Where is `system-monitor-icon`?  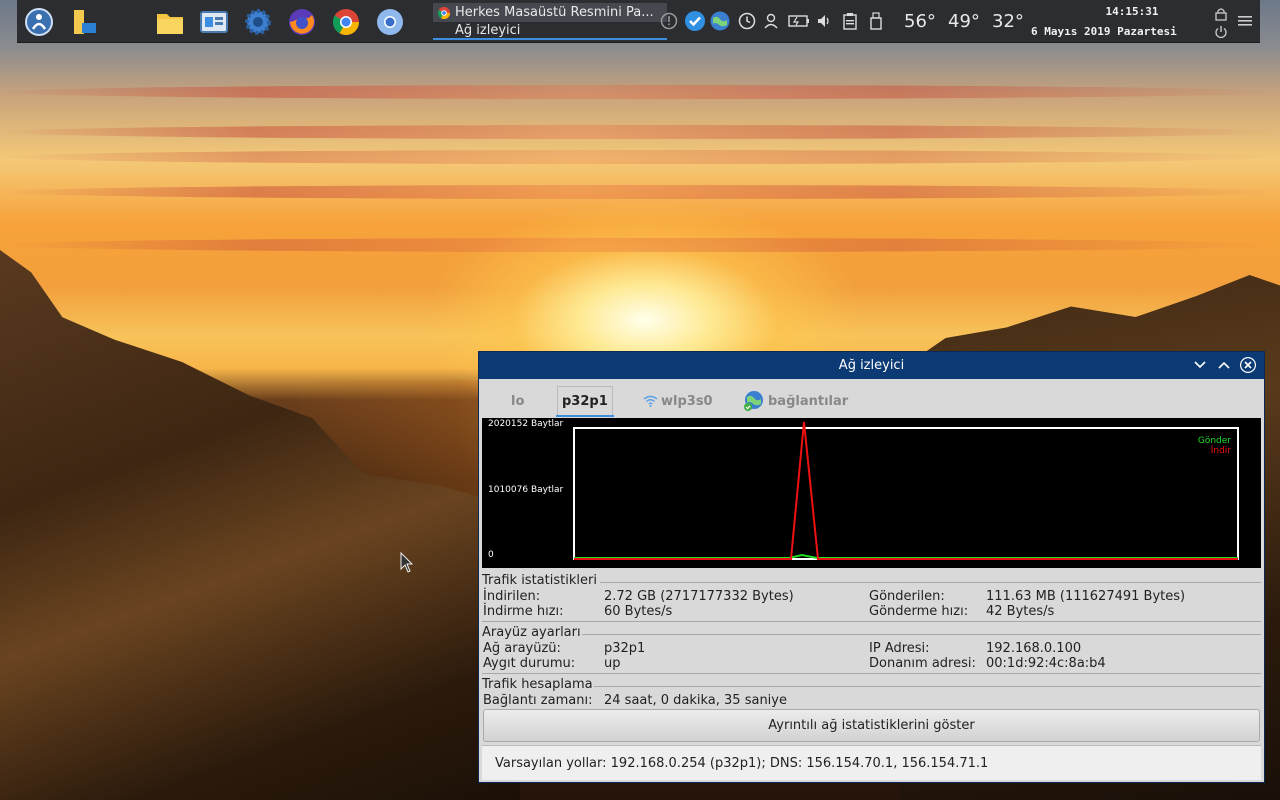
system-monitor-icon is located at coordinates (214, 22).